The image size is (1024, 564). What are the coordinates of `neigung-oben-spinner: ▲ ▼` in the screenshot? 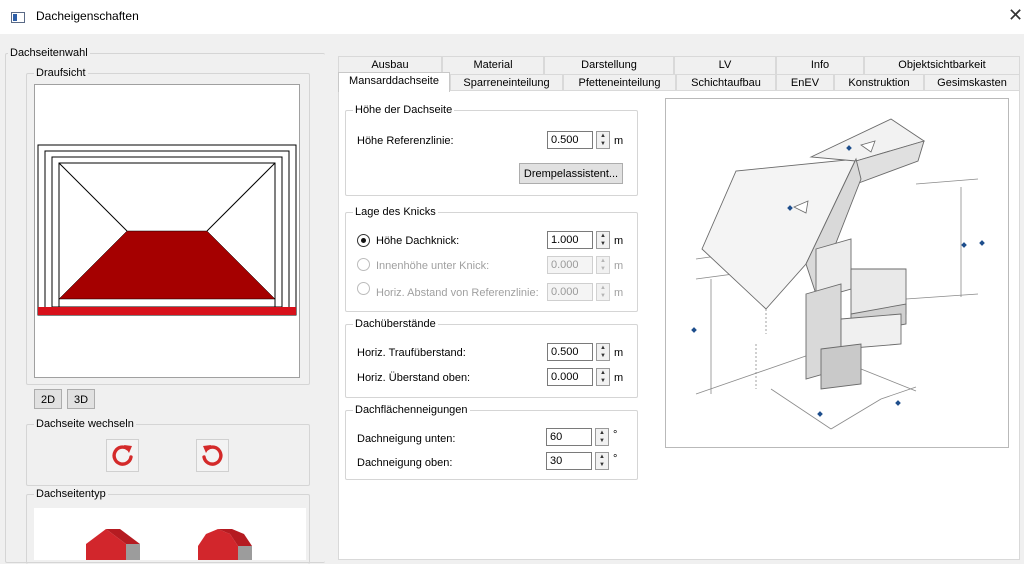 It's located at (602, 461).